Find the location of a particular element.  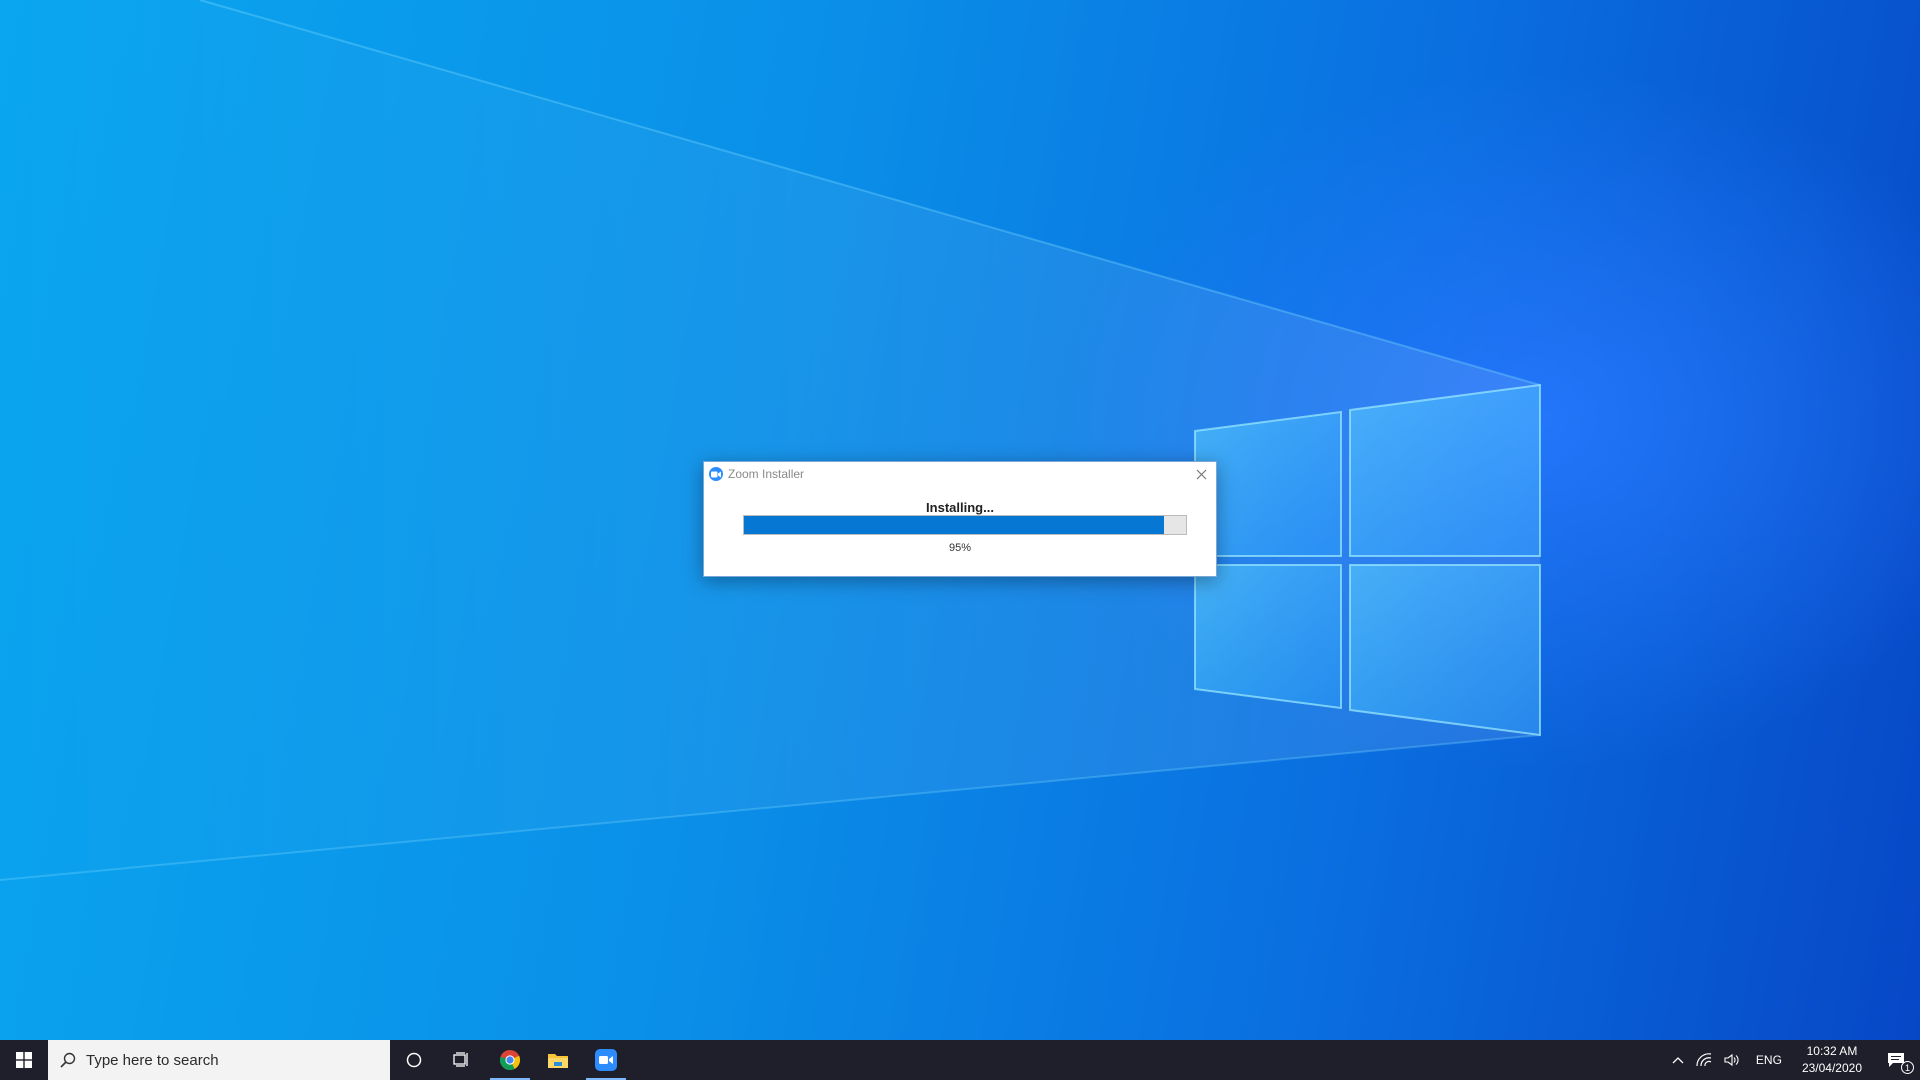

chevron-up-icon is located at coordinates (1678, 1060).